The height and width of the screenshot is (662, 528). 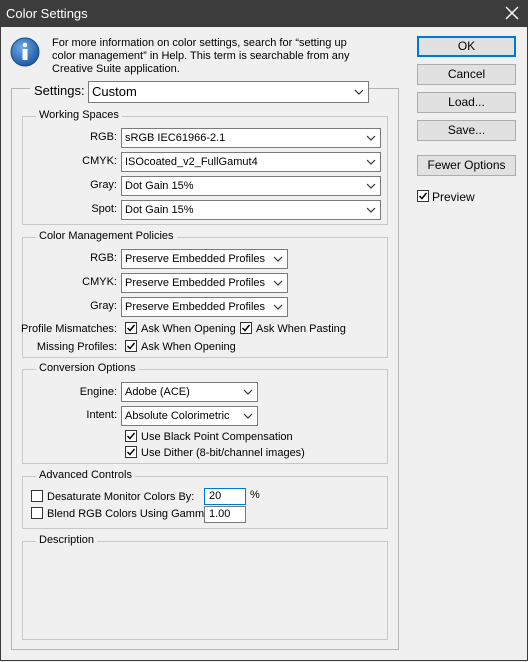 I want to click on title-bar: Color Settings, so click(x=264, y=13).